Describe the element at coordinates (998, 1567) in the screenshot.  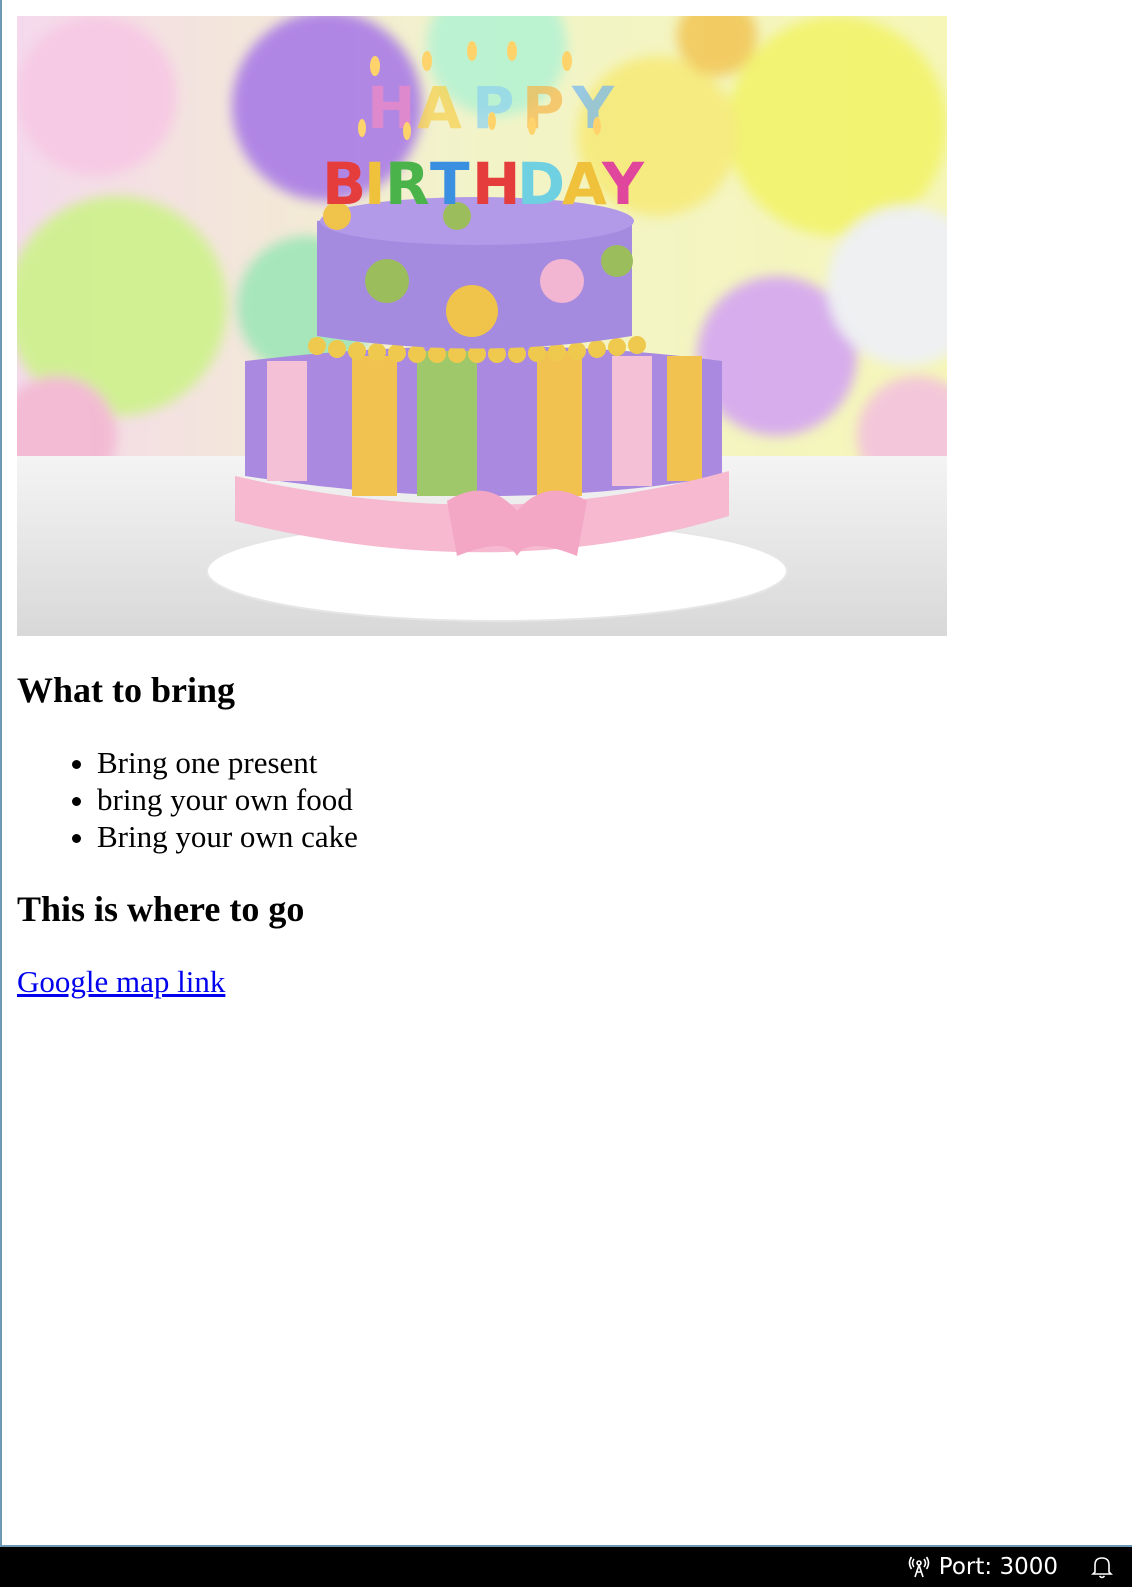
I see `port-label: Port: 3000` at that location.